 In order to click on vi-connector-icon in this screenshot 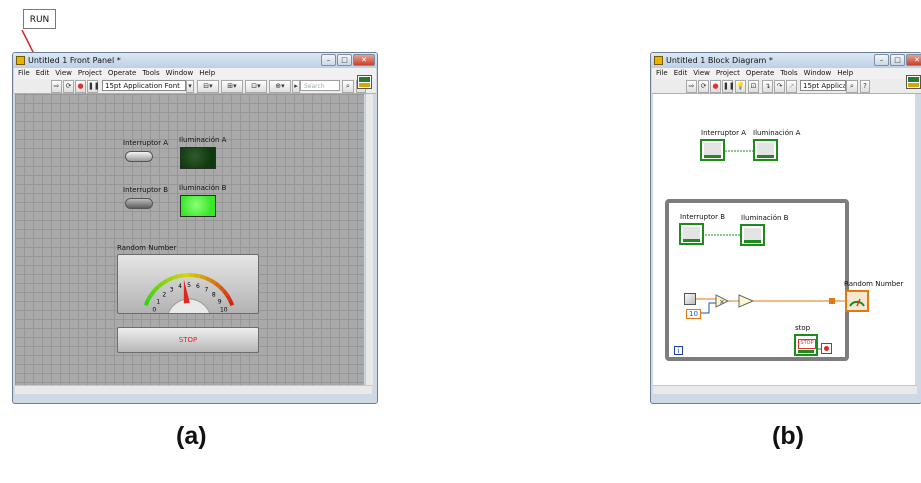, I will do `click(364, 82)`.